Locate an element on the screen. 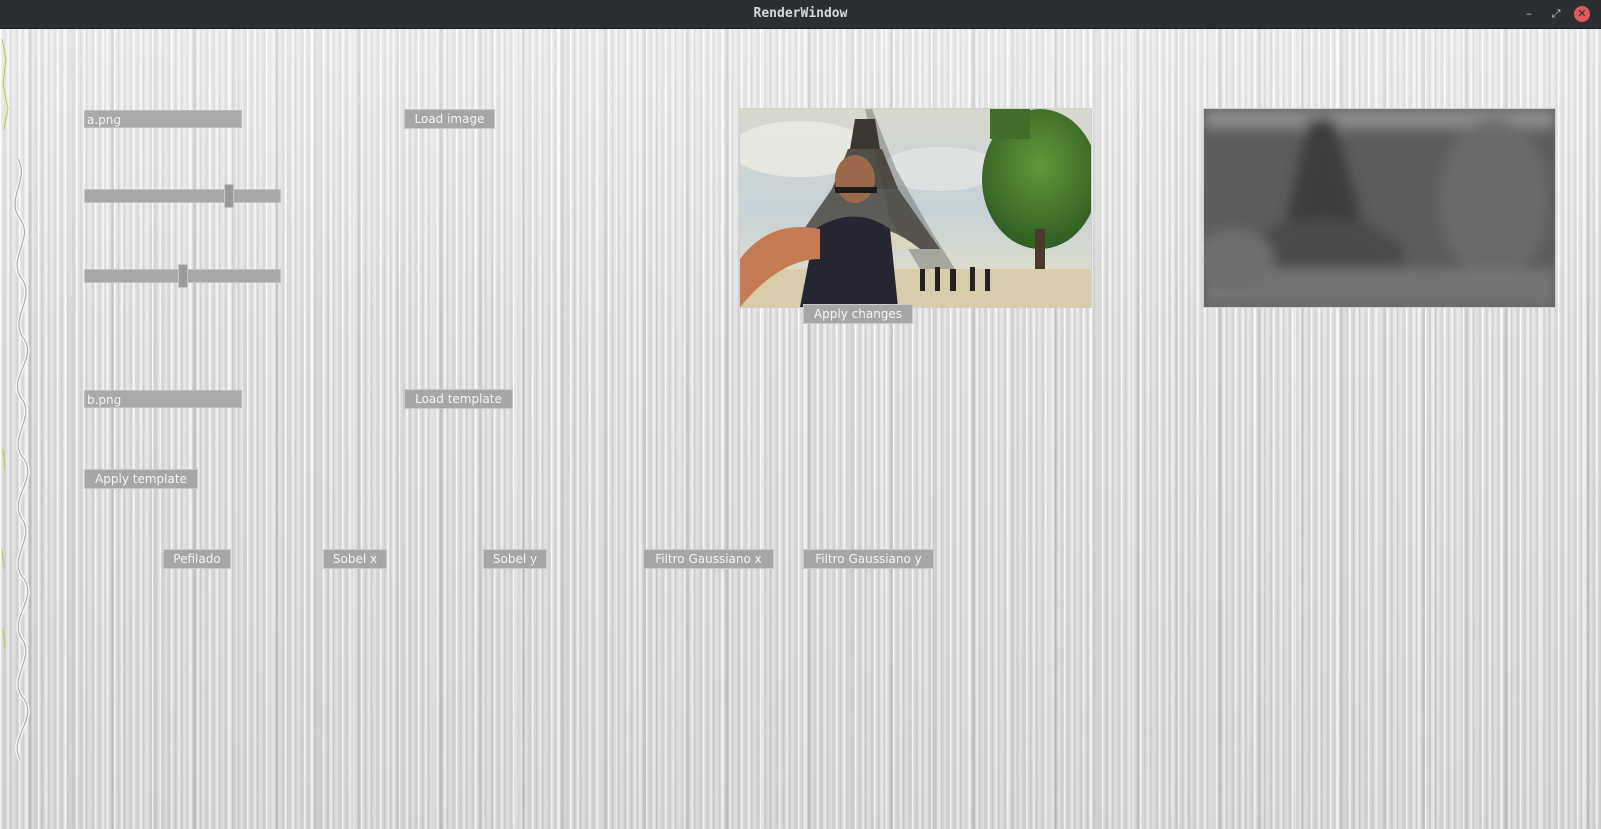  slider-2-thumb is located at coordinates (183, 276).